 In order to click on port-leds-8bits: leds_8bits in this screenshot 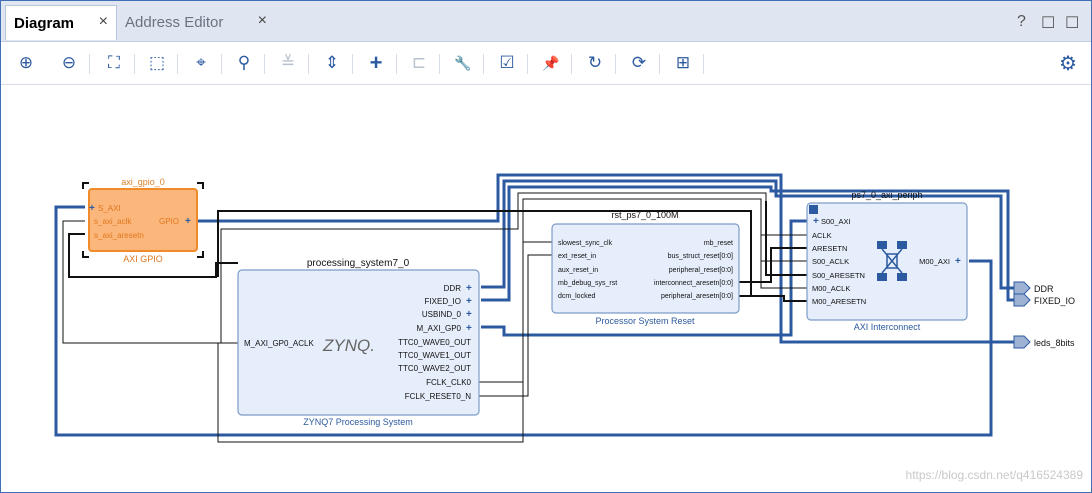, I will do `click(1044, 342)`.